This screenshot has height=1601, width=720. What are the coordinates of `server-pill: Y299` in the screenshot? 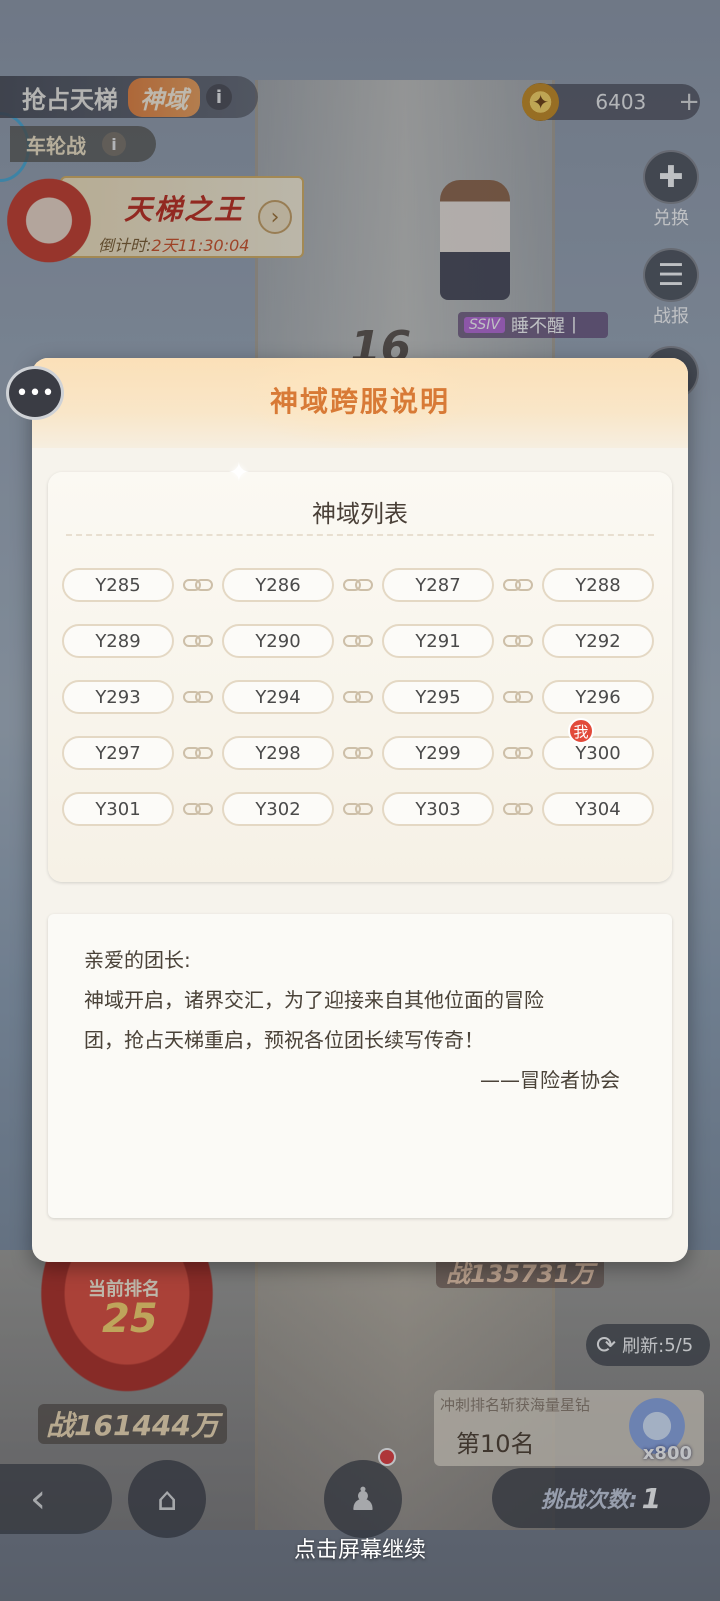 It's located at (438, 753).